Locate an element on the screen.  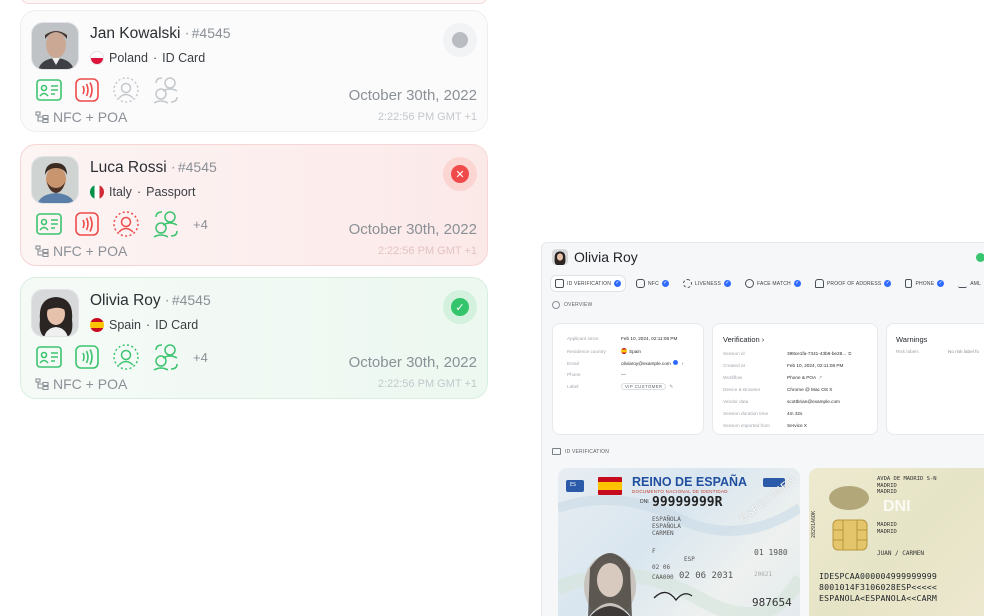
overview-section-label: OVERVIEW is located at coordinates (572, 305).